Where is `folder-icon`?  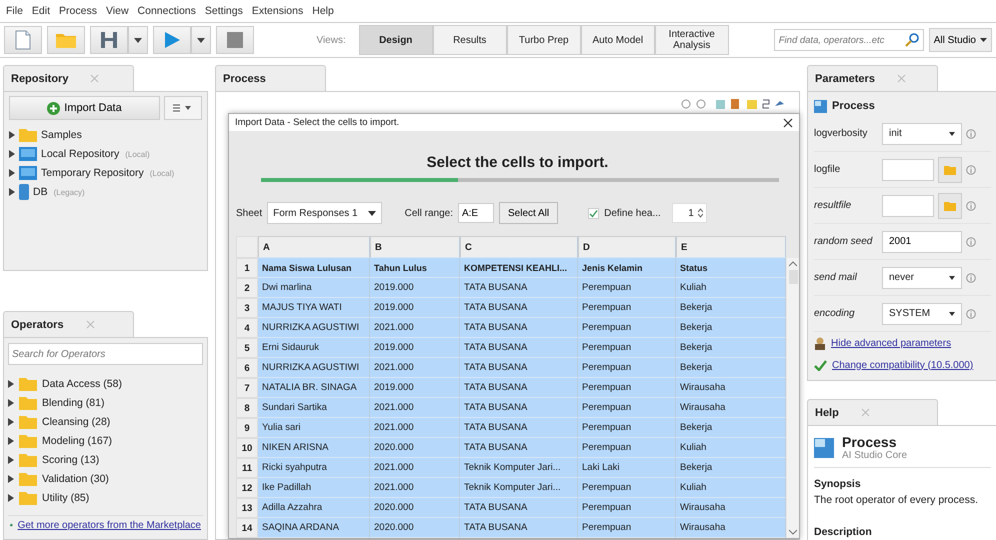 folder-icon is located at coordinates (950, 169).